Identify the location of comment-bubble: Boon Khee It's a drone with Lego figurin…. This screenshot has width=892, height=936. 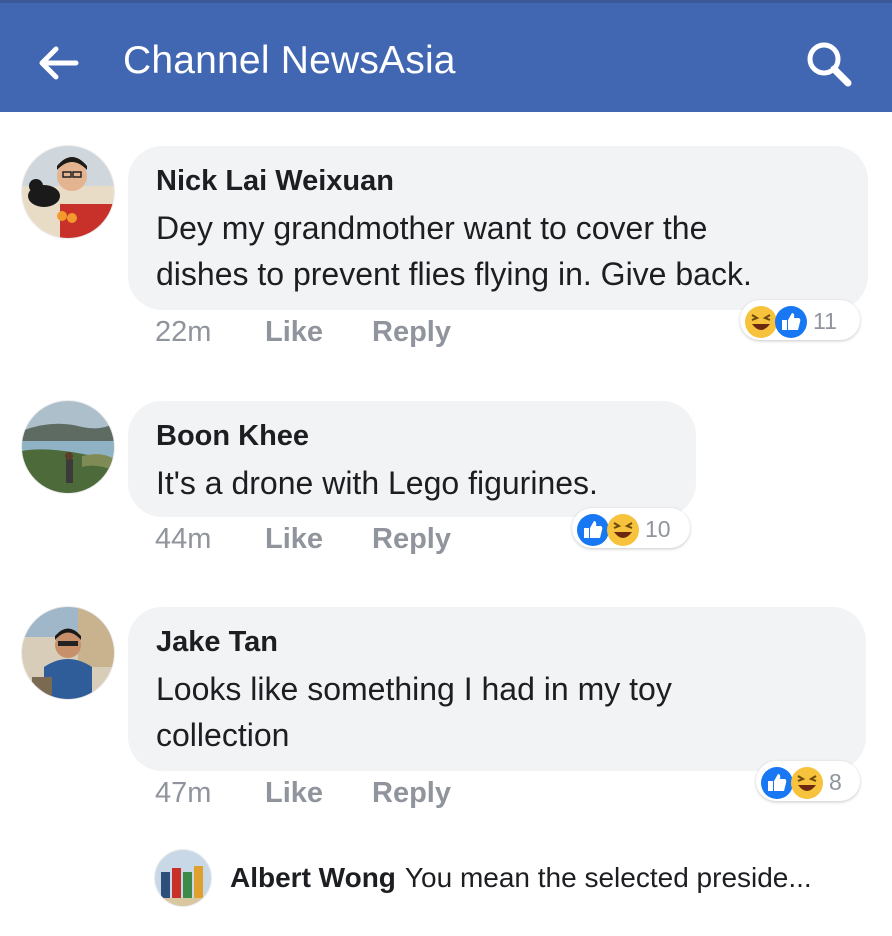
(412, 459).